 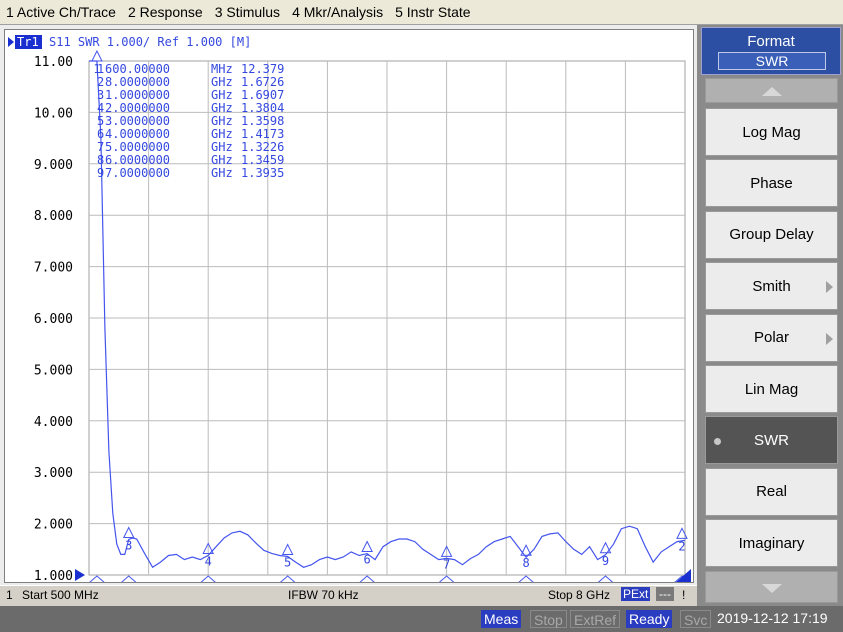 I want to click on marker-label: 5, so click(x=287, y=563).